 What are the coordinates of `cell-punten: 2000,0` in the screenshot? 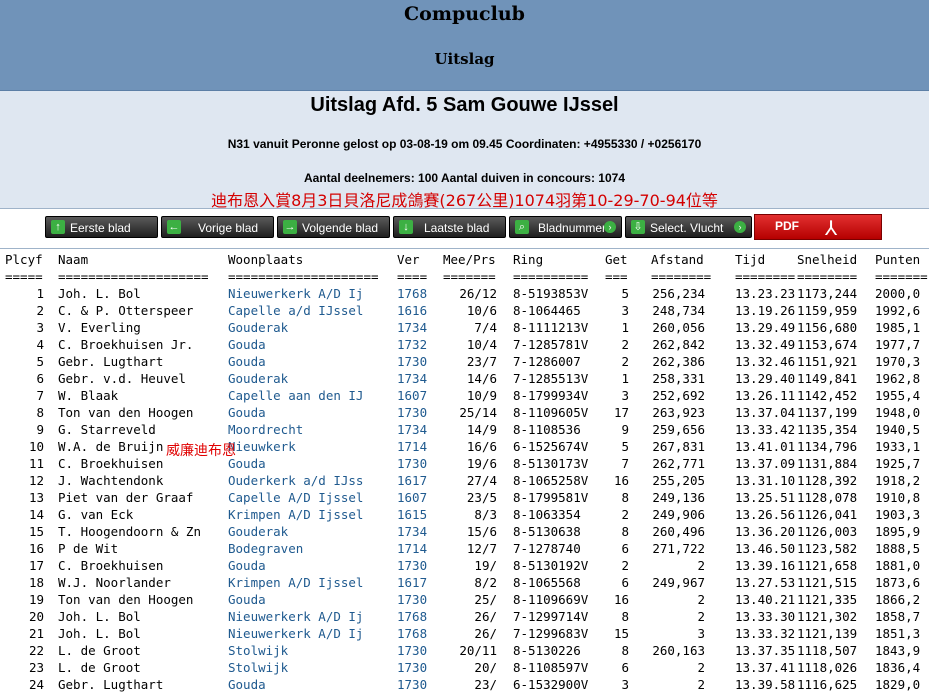 It's located at (898, 293).